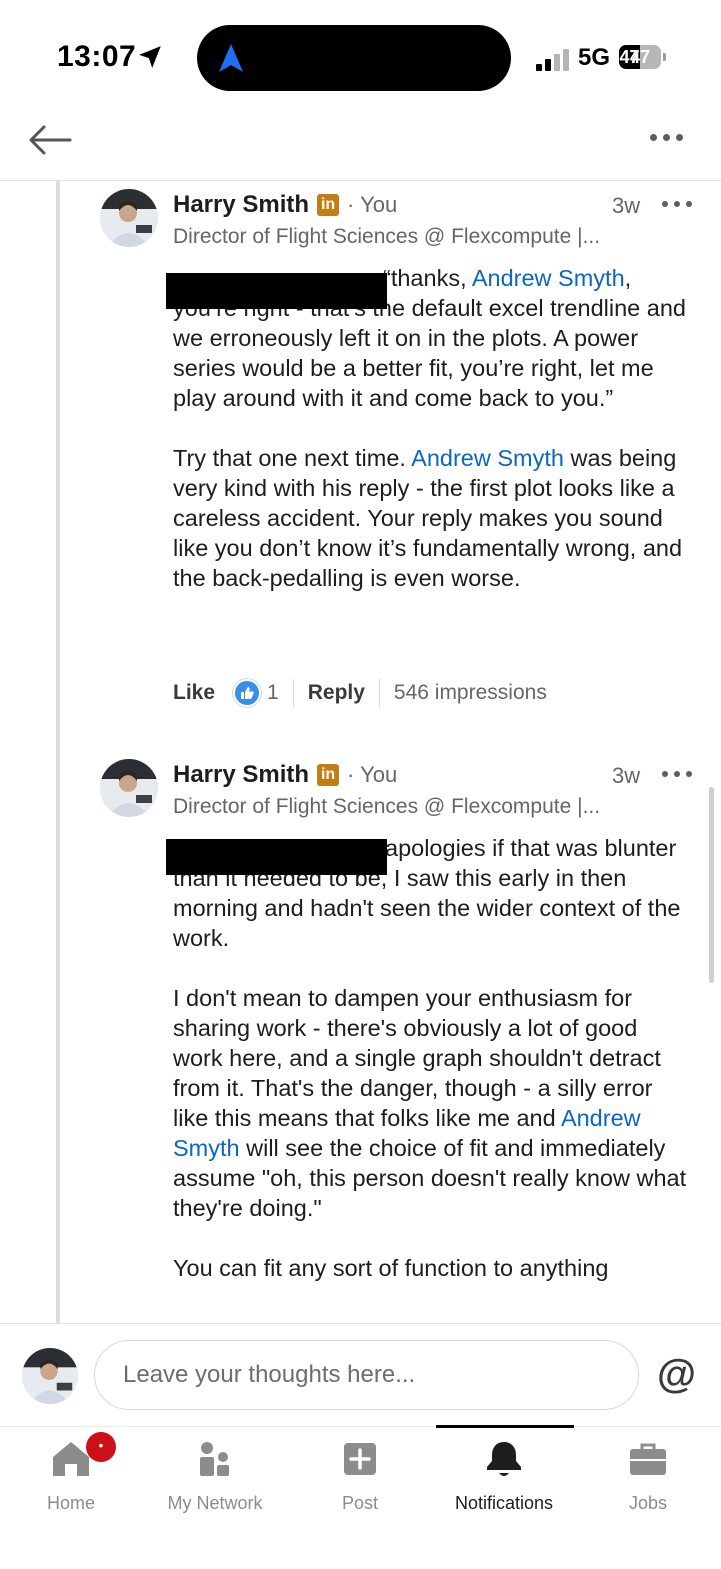 The image size is (721, 1569). I want to click on tab-post: Post, so click(360, 1470).